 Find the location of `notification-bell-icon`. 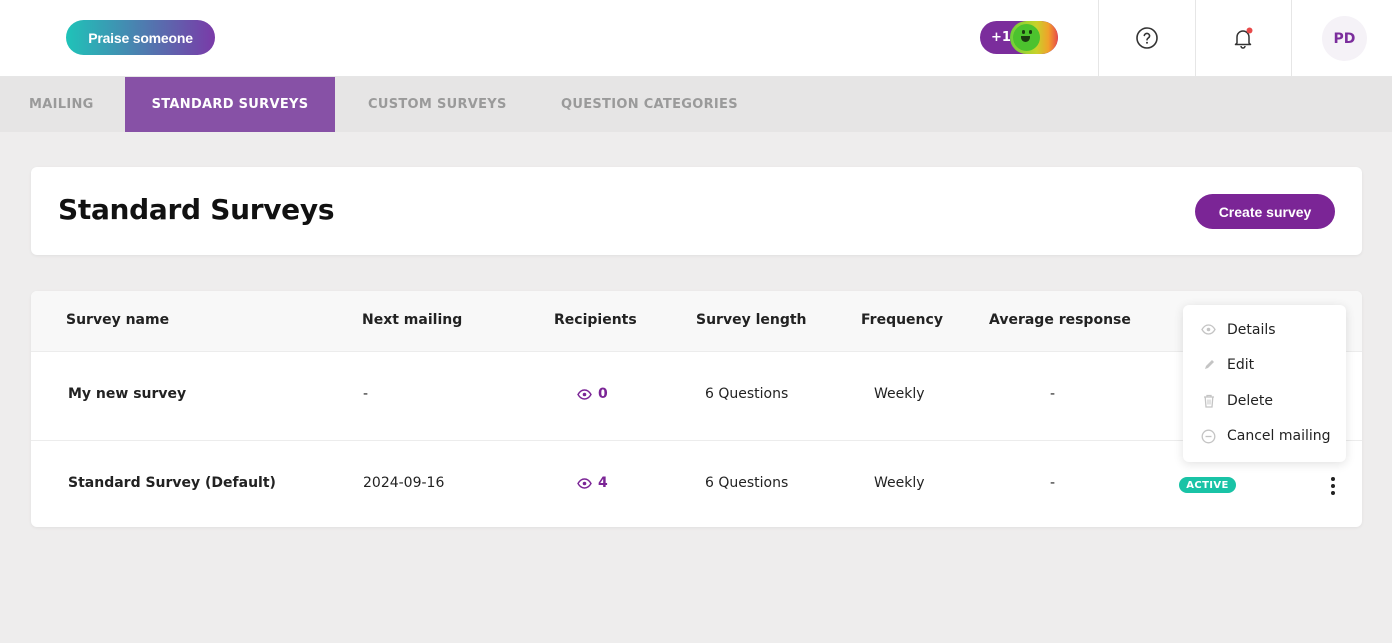

notification-bell-icon is located at coordinates (1243, 38).